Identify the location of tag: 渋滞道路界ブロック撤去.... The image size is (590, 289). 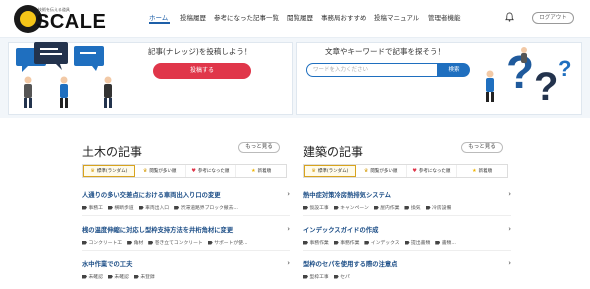
(206, 207).